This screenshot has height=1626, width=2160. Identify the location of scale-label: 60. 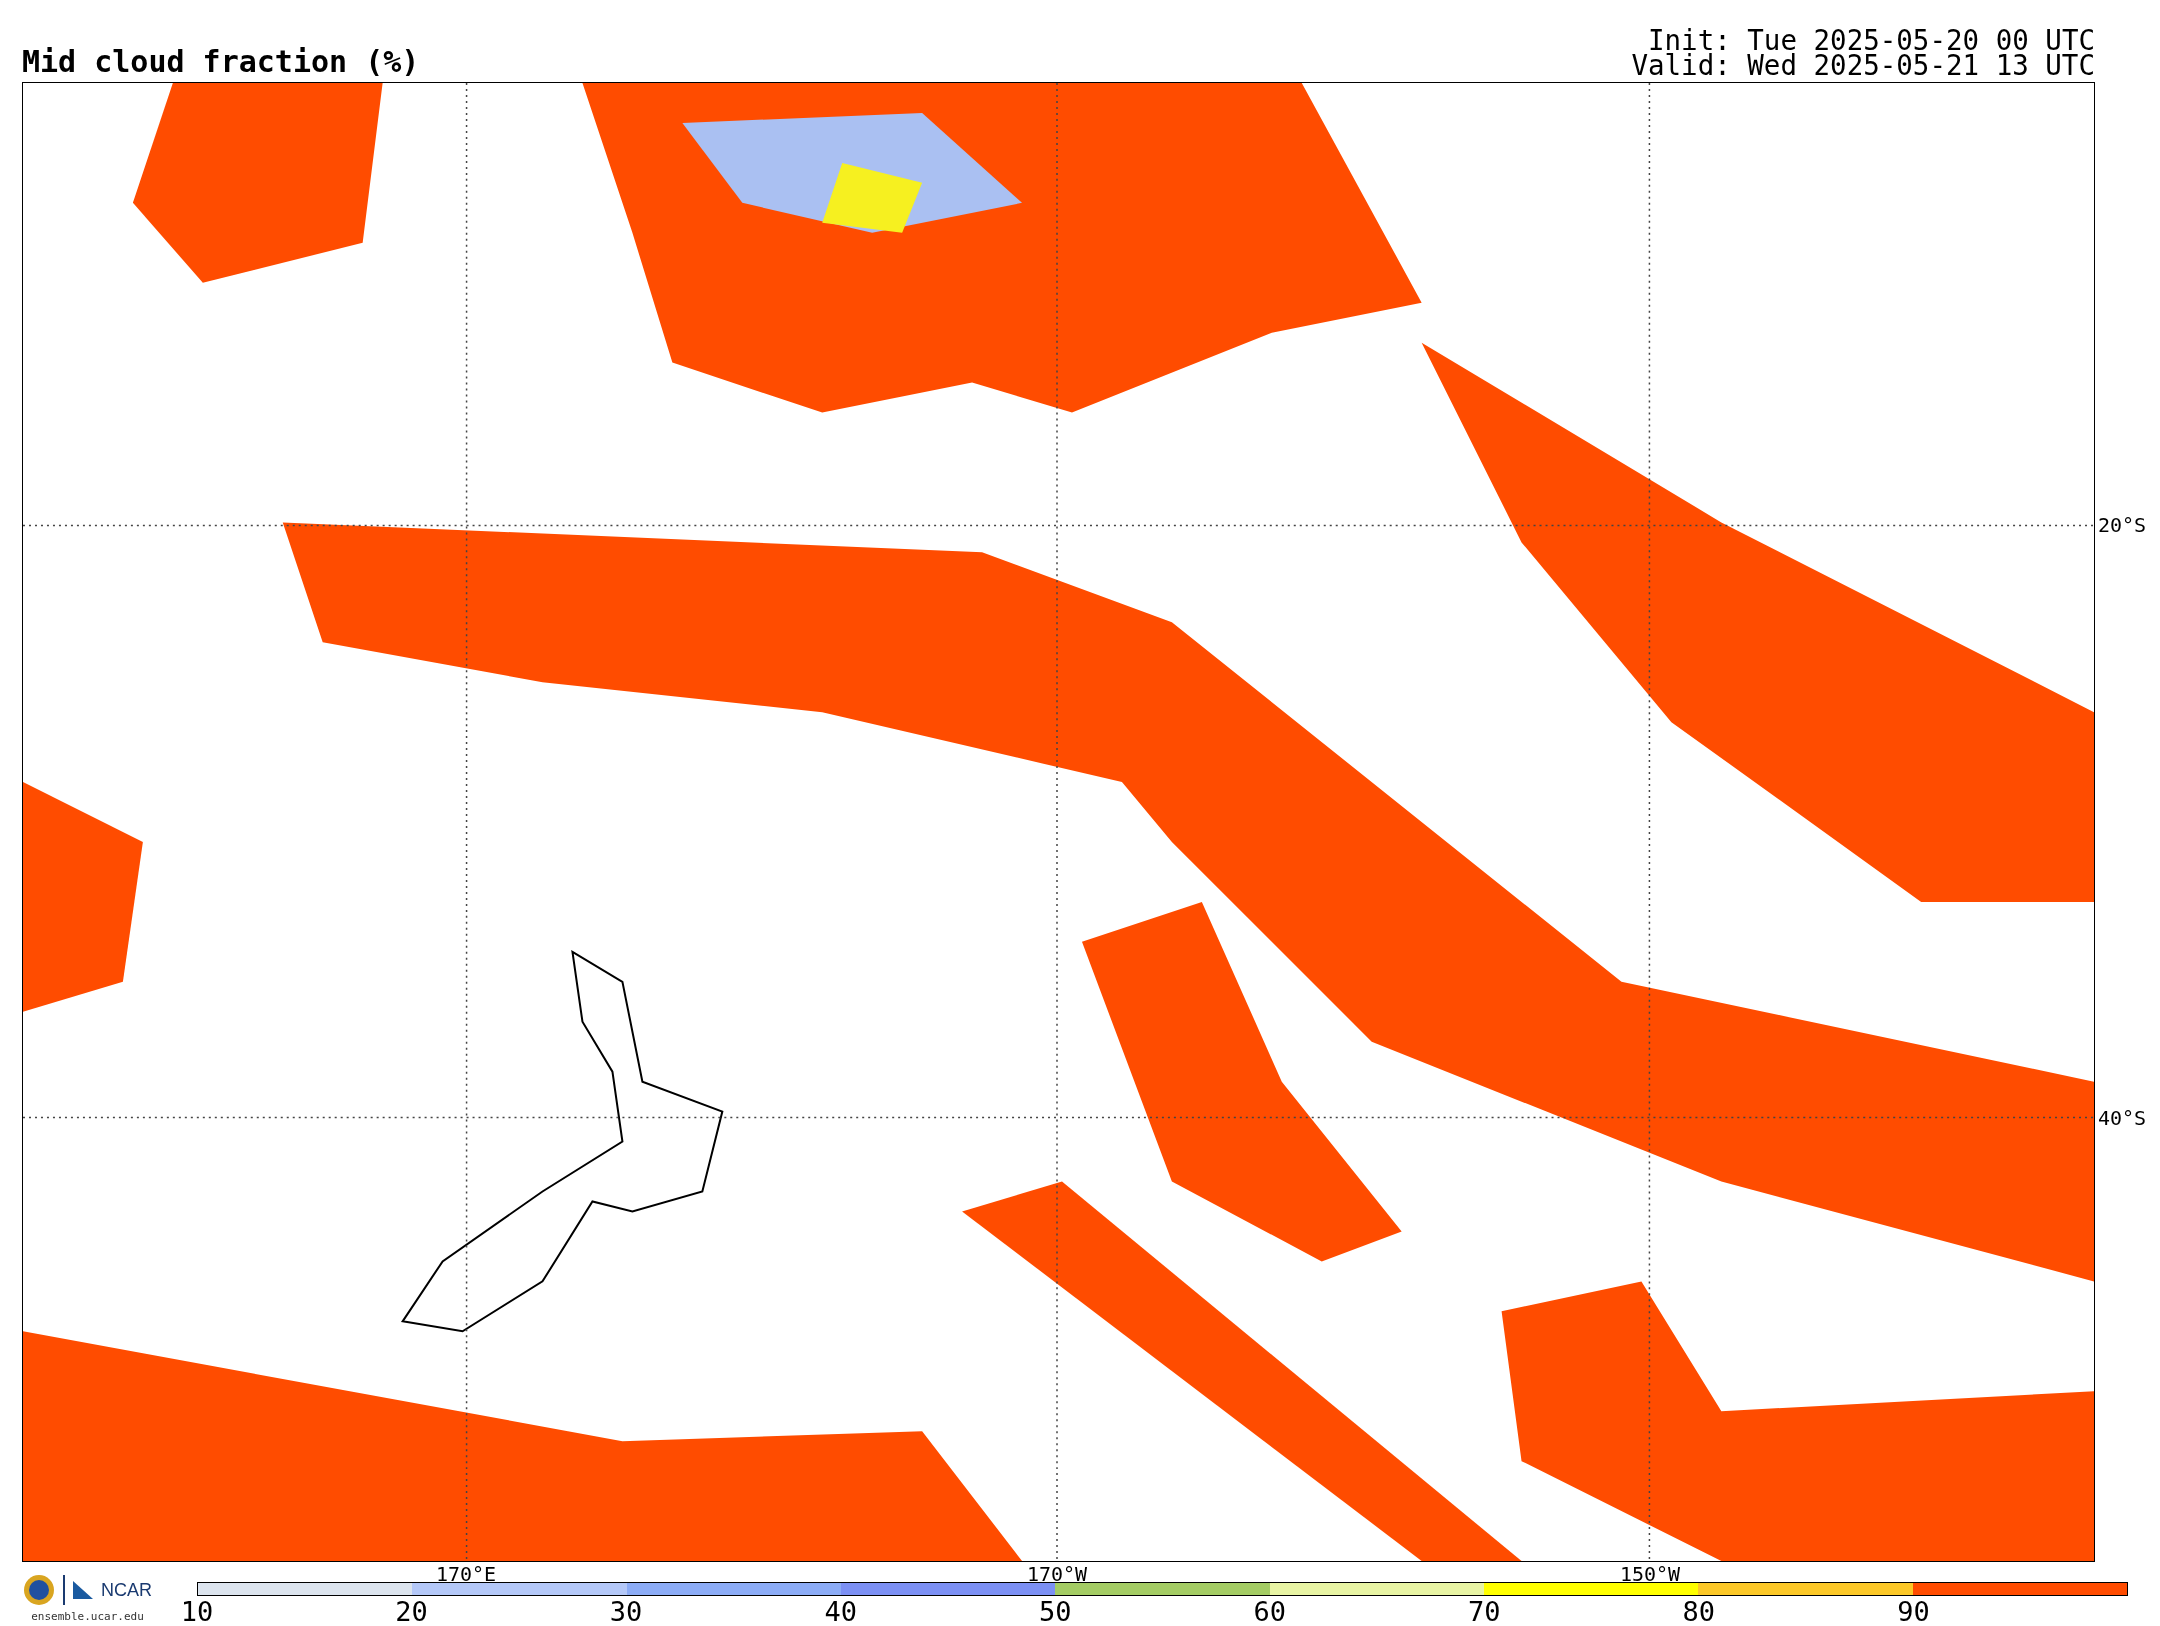
(1269, 1612).